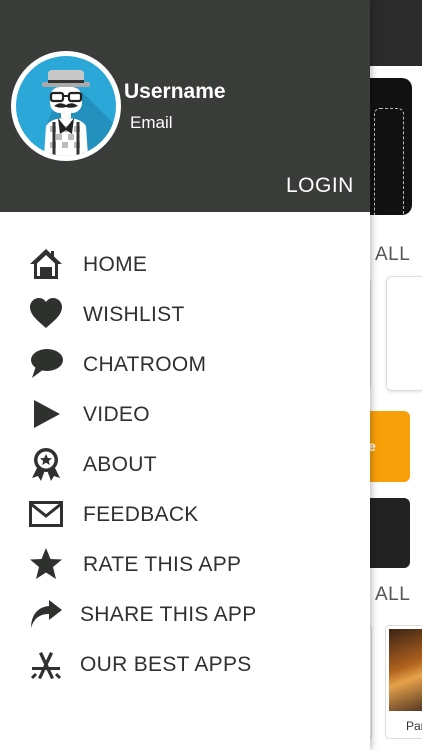 This screenshot has height=750, width=422. What do you see at coordinates (134, 314) in the screenshot?
I see `menu-item-label: WISHLIST` at bounding box center [134, 314].